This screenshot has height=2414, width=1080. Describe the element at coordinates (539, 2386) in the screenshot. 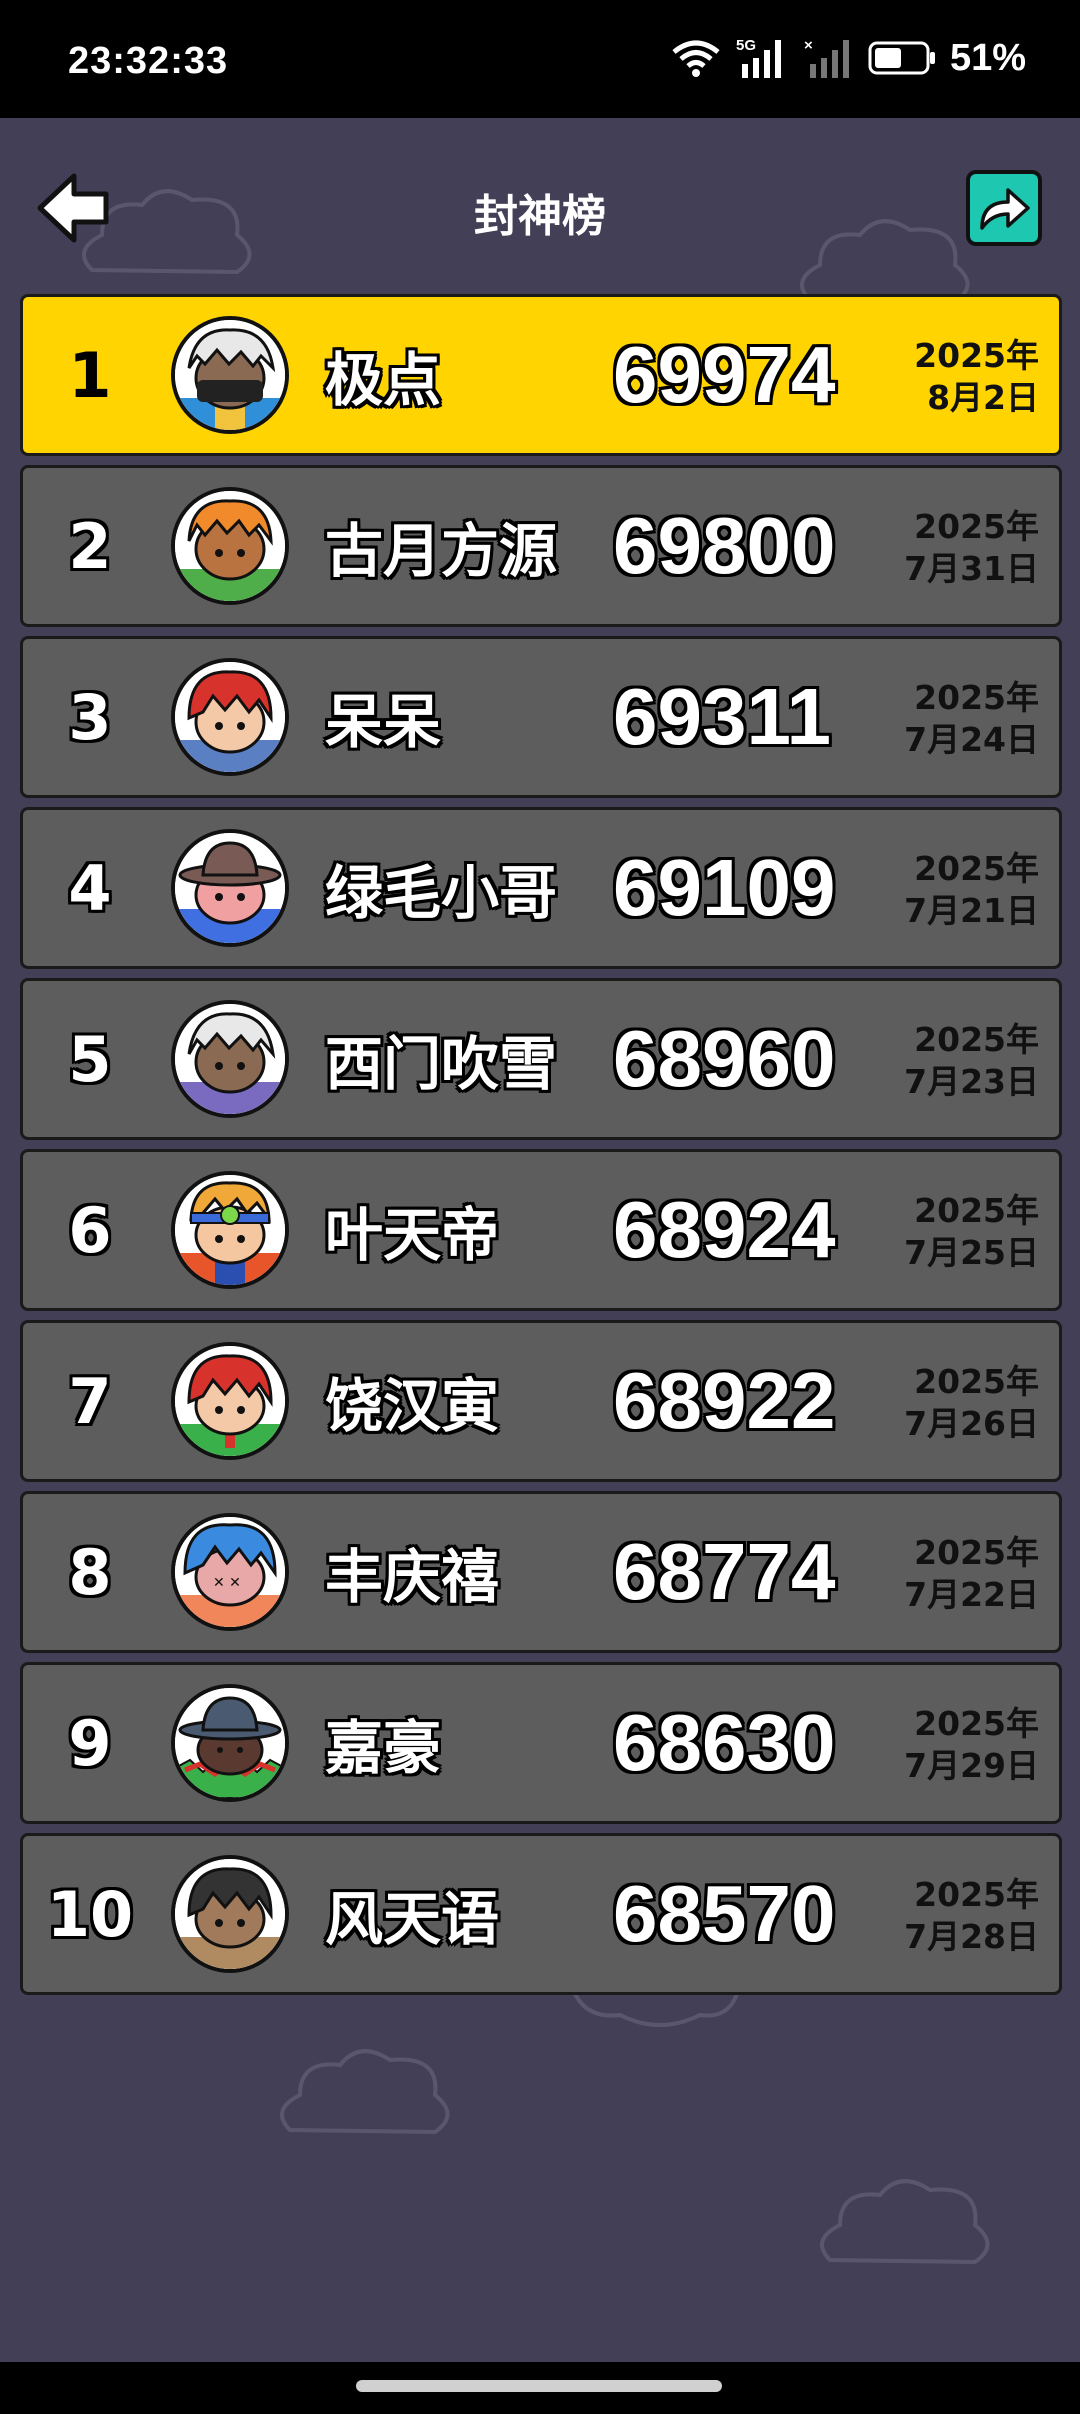

I see `home-gesture-handle` at that location.